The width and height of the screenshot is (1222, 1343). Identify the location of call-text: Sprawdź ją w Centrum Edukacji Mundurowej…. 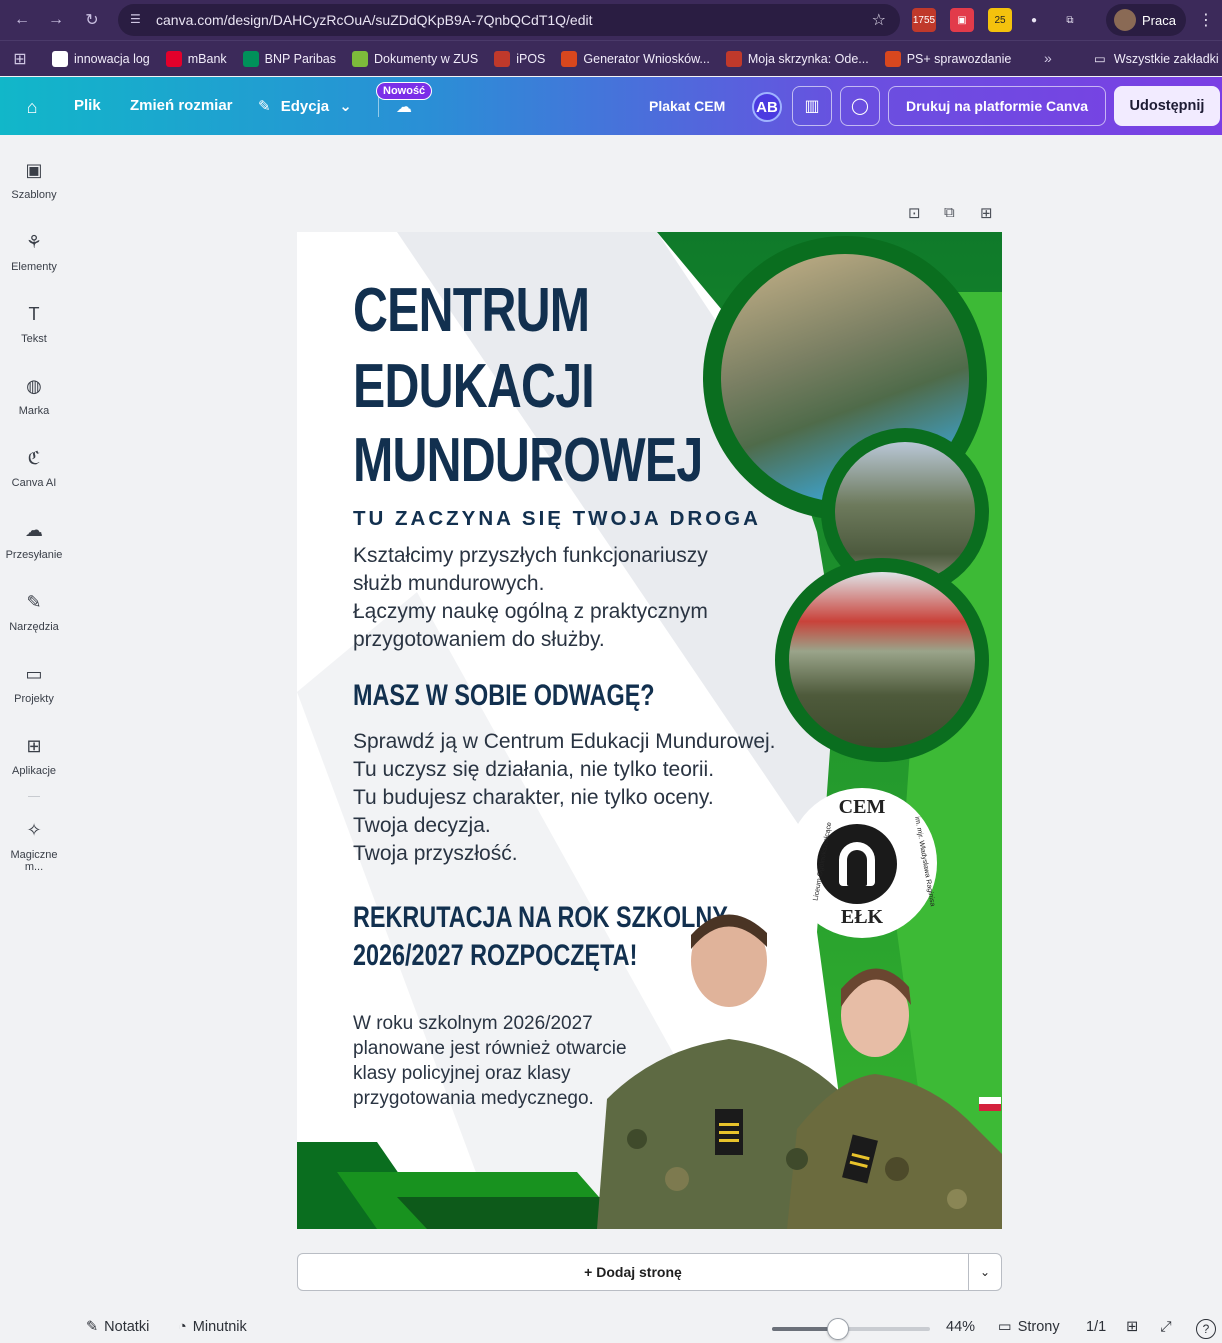
(564, 798).